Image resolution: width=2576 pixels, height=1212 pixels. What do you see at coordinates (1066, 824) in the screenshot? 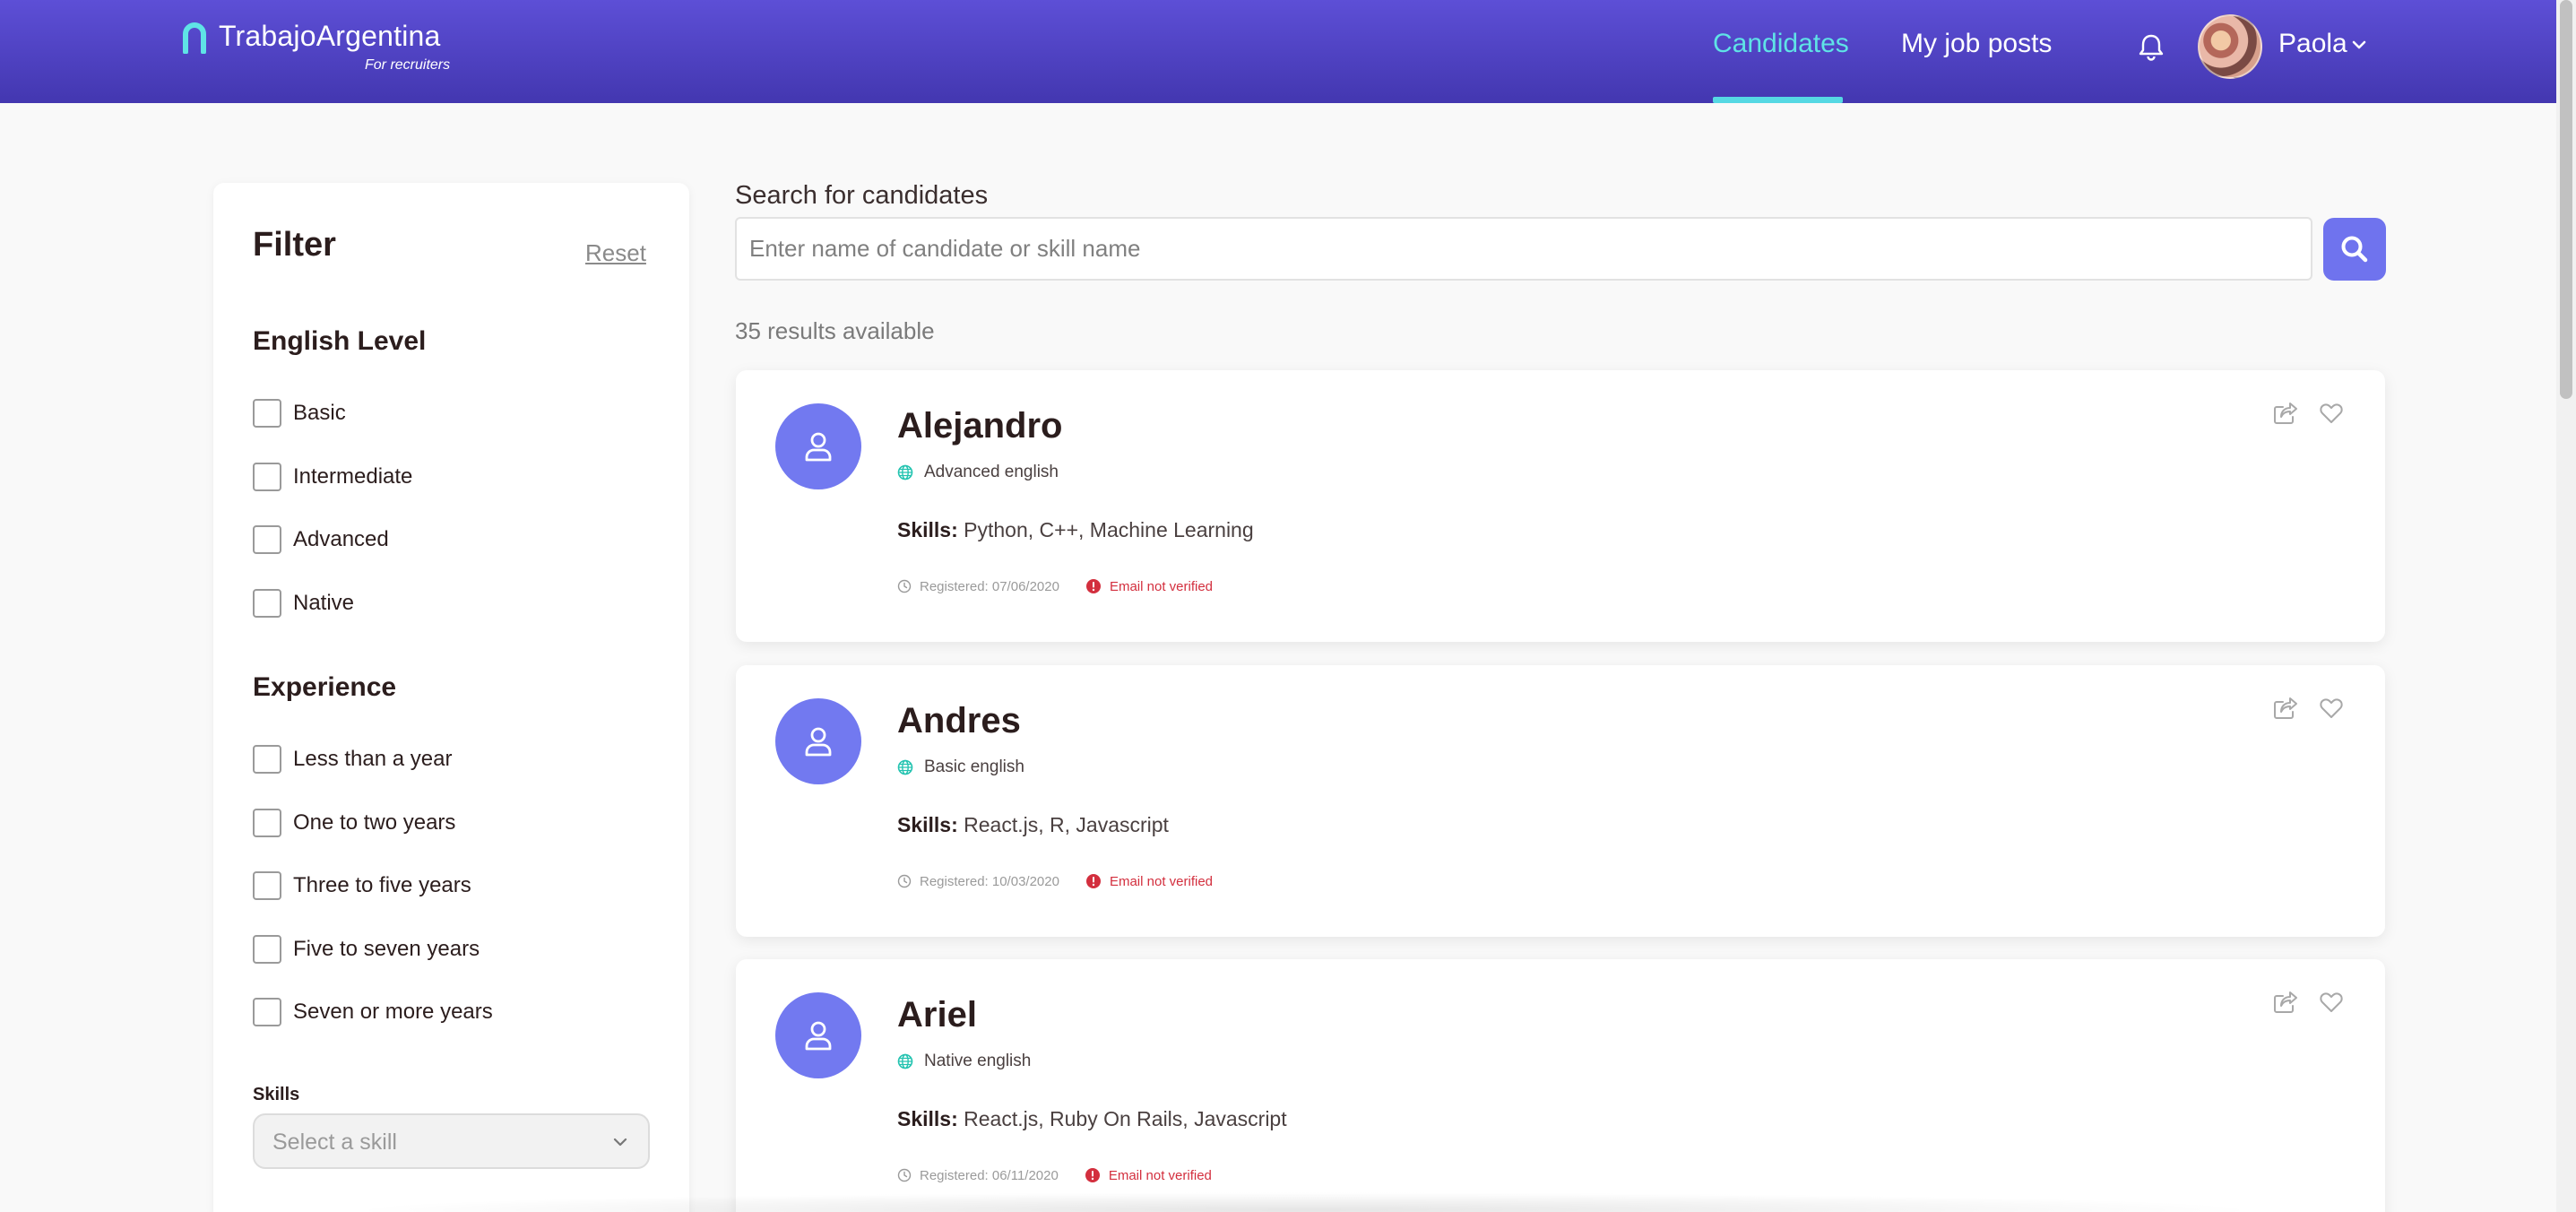
I see `skills-list: React.js, R, Javascript` at bounding box center [1066, 824].